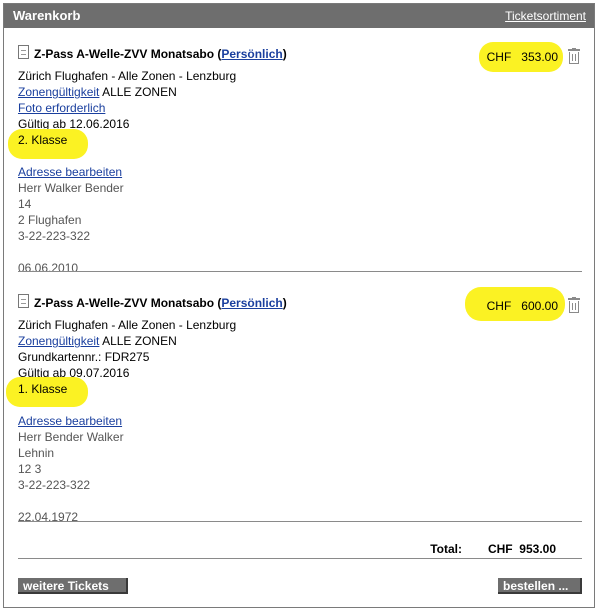 Image resolution: width=600 pixels, height=613 pixels. Describe the element at coordinates (545, 16) in the screenshot. I see `ticket-assortment-link: Ticketsortiment` at that location.